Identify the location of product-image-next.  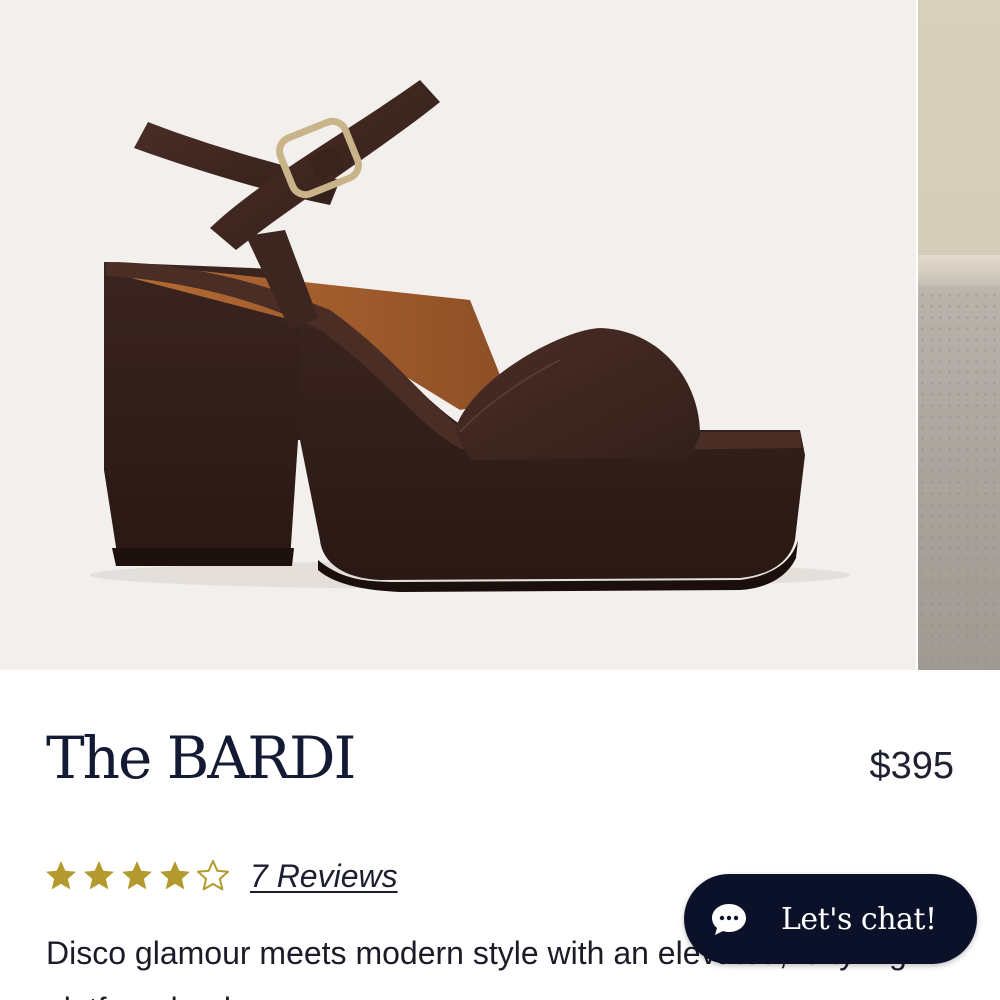
(959, 335).